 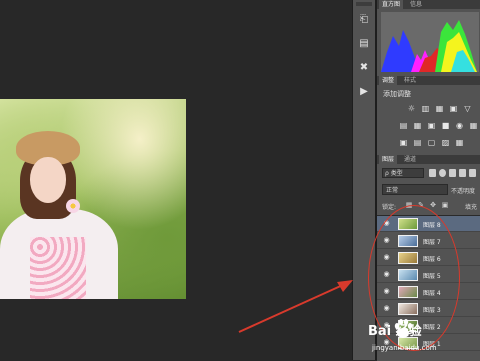 I want to click on lock-all-icon: ▣, so click(x=445, y=205).